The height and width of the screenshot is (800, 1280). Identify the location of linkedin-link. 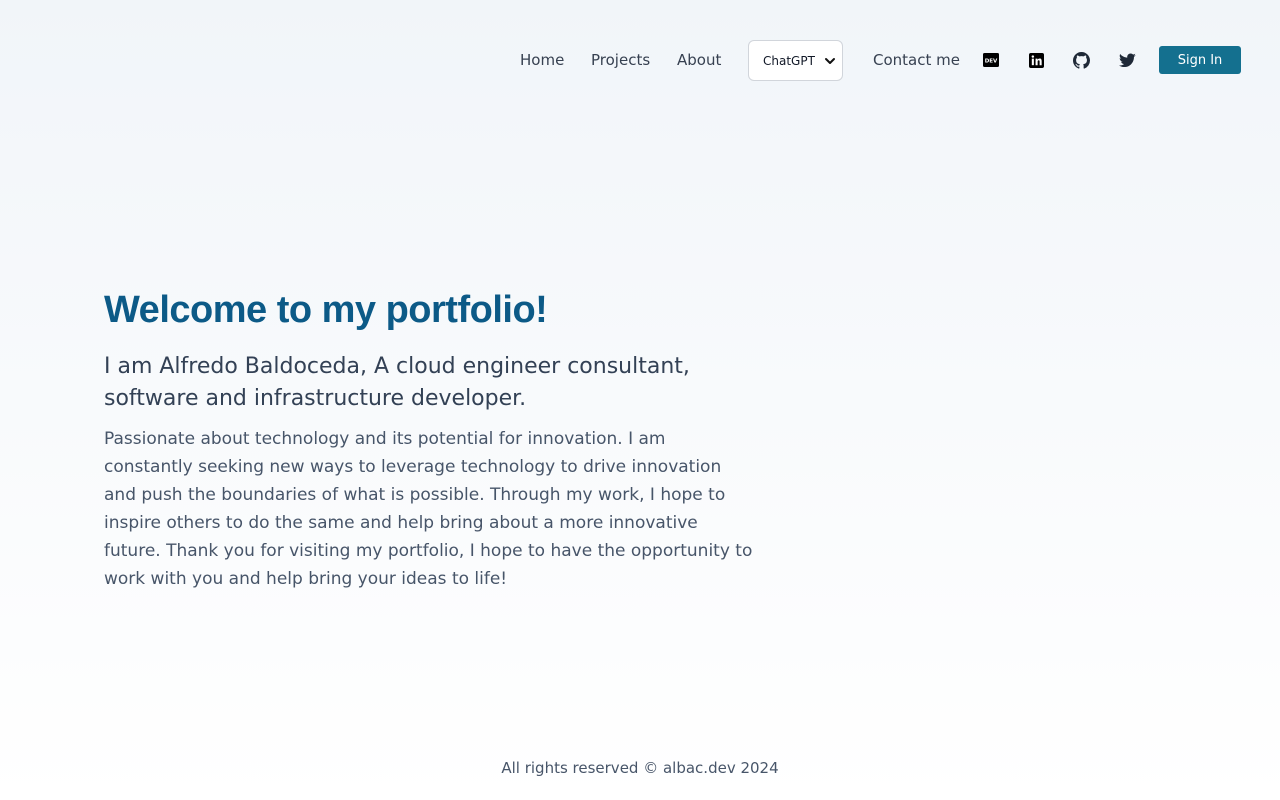
(1036, 60).